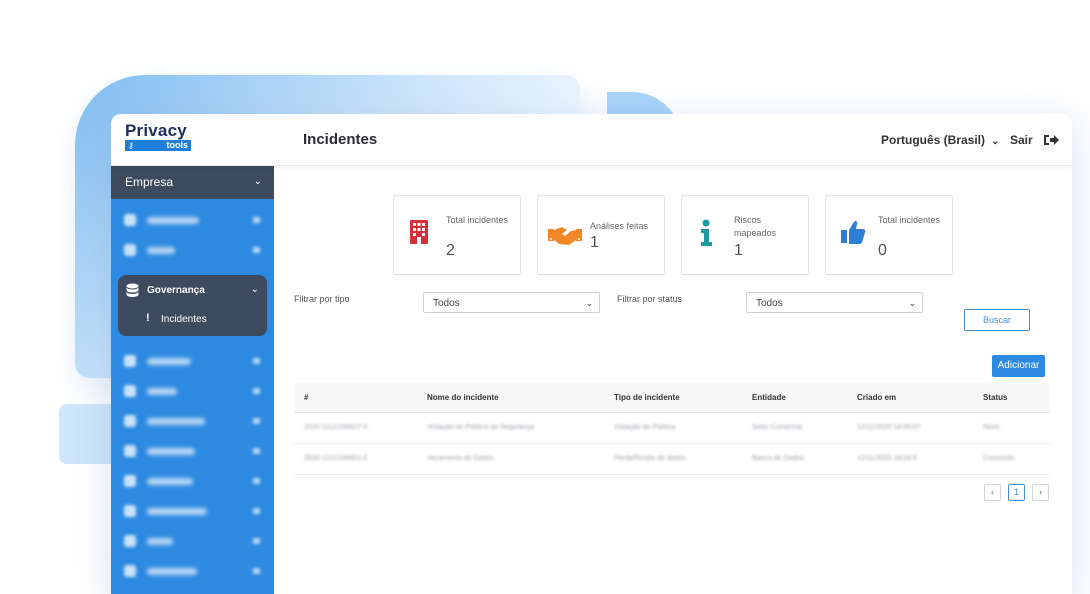  I want to click on stat-value: 2, so click(450, 250).